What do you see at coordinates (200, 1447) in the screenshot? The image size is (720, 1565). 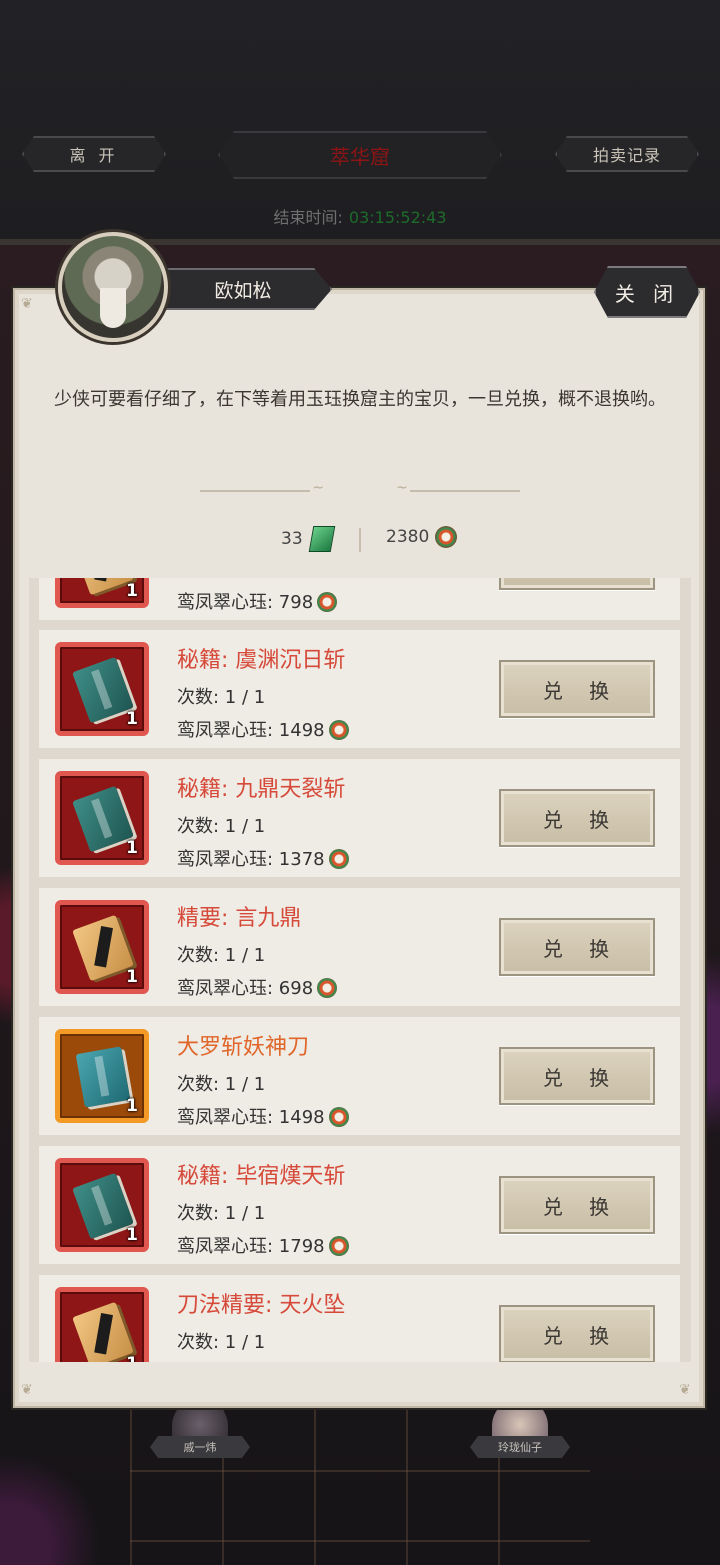 I see `player-name: 戚一炜` at bounding box center [200, 1447].